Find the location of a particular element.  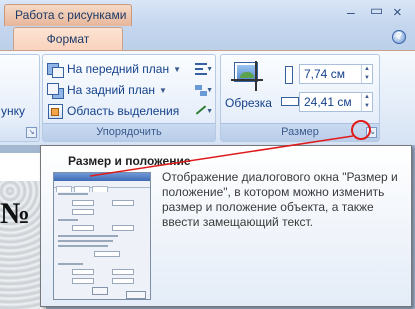

rotate-icon: ▼ is located at coordinates (203, 111).